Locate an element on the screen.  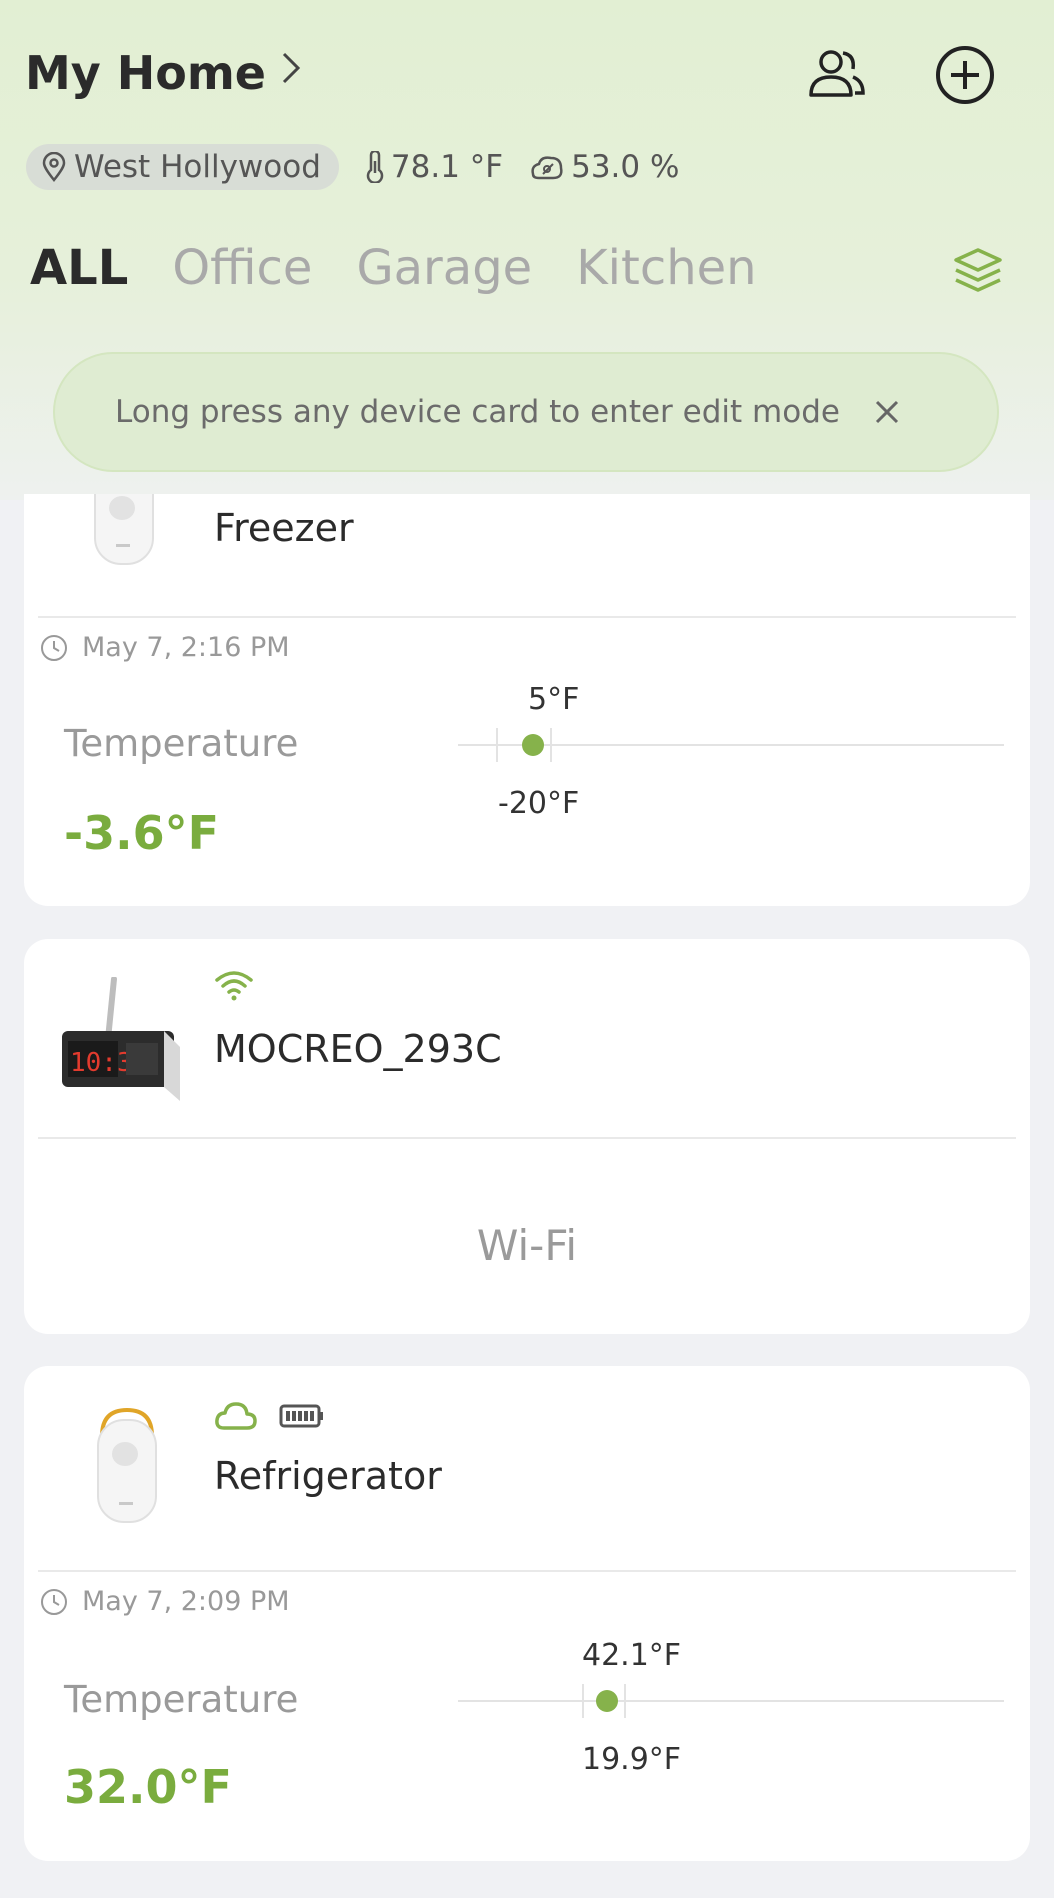
tab-office: Office is located at coordinates (242, 268).